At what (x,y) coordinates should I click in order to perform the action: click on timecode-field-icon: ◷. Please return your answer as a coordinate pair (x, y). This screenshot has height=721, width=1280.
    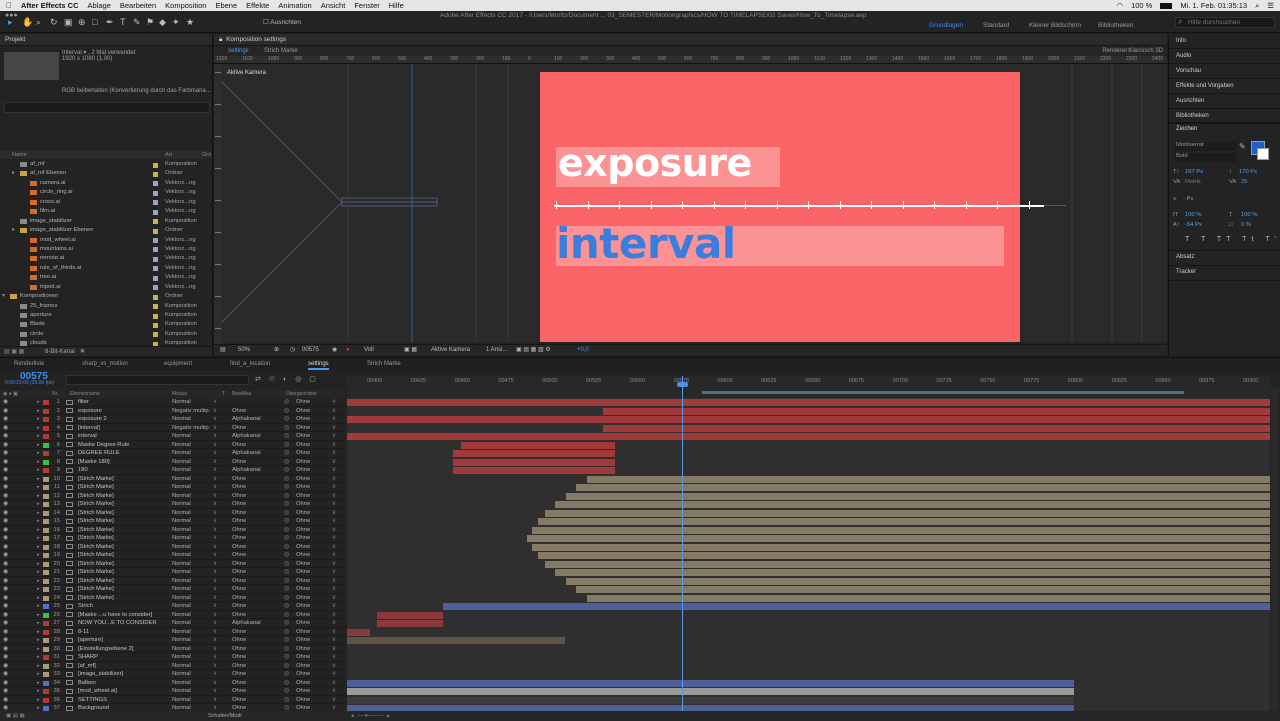
    Looking at the image, I should click on (292, 350).